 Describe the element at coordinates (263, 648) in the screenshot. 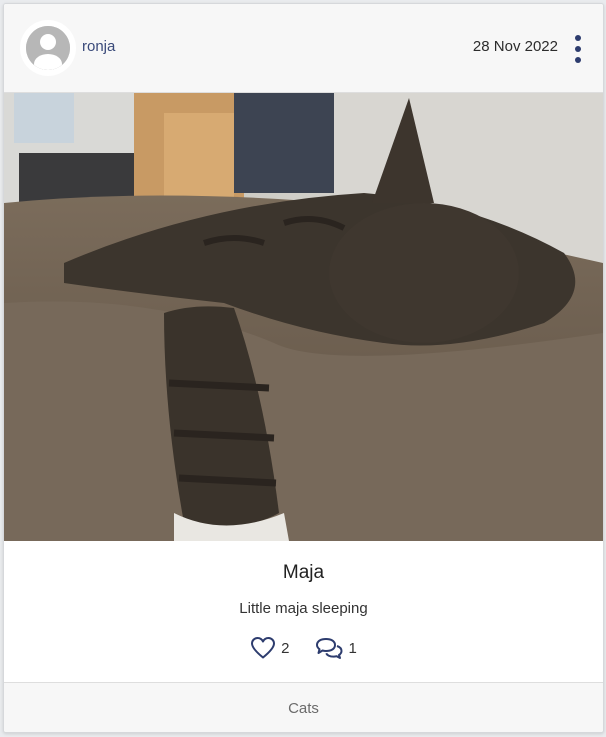

I see `heart-outline-icon` at that location.